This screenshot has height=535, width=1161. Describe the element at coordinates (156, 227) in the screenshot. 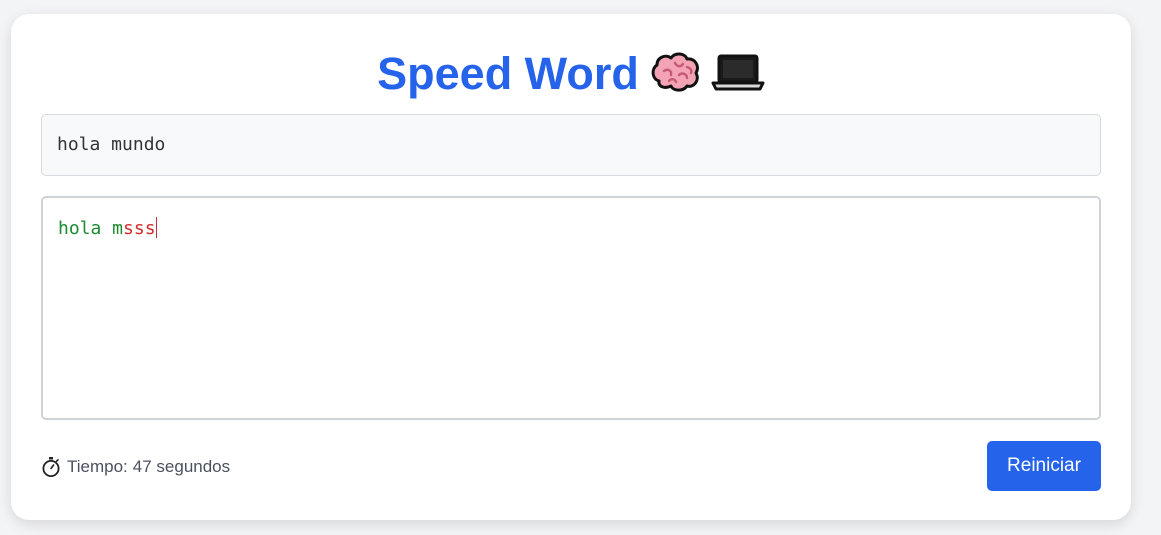

I see `text-caret` at that location.